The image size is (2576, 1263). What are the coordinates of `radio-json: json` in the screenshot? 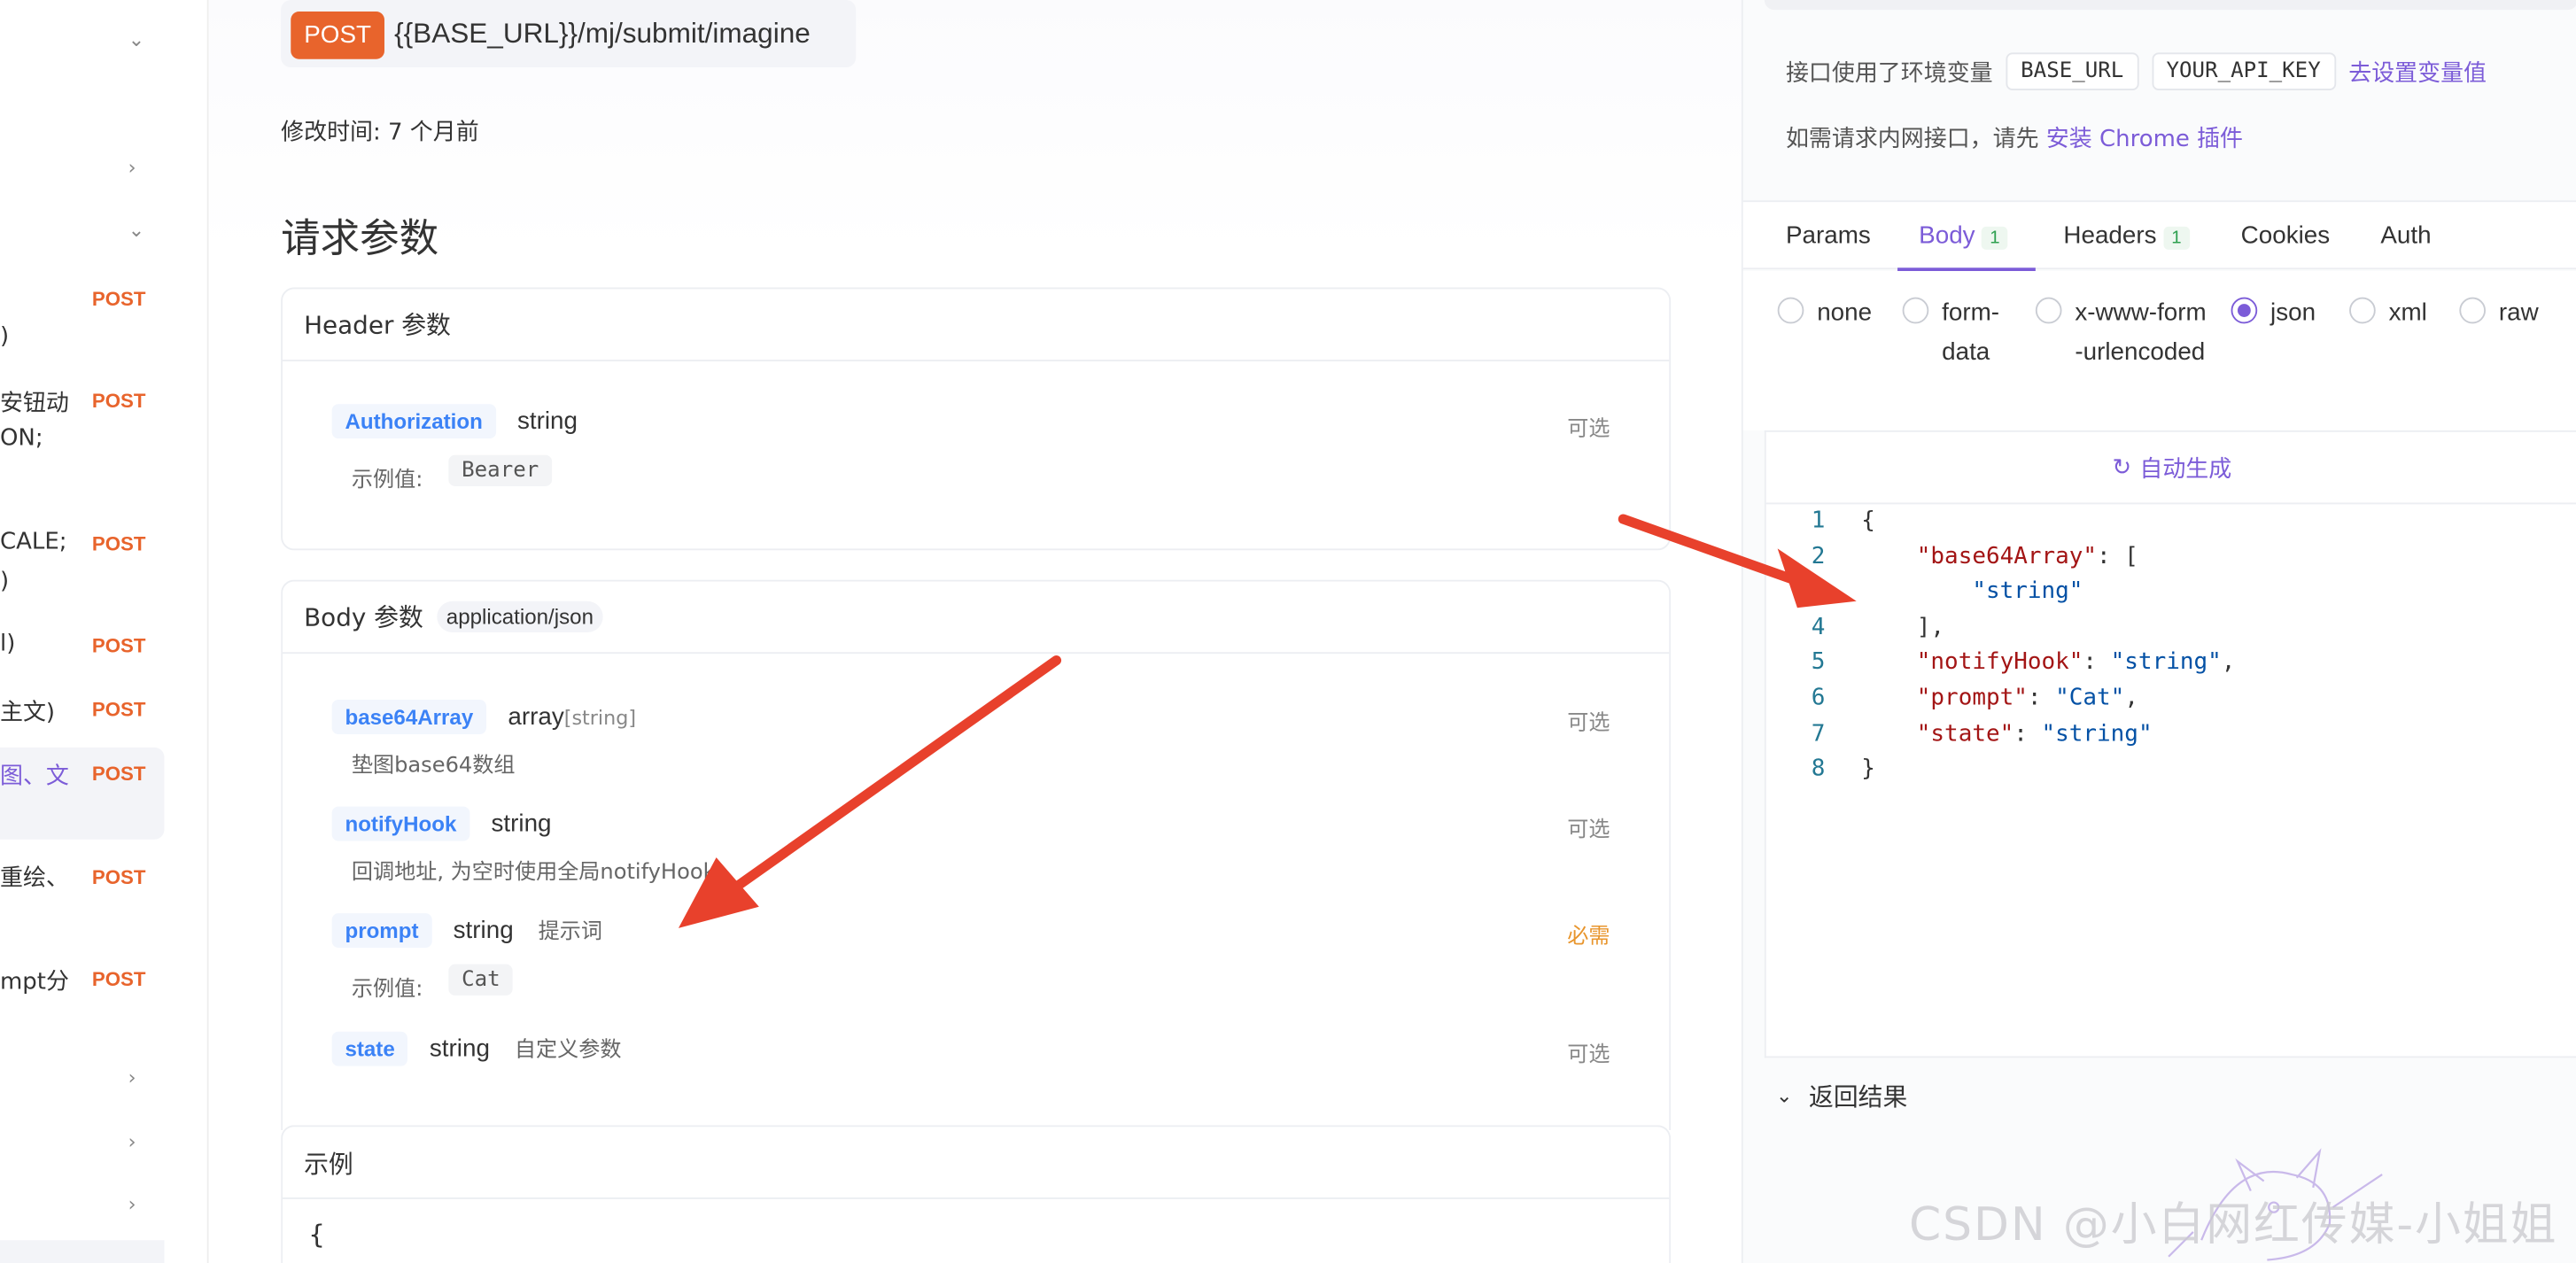 It's located at (2273, 314).